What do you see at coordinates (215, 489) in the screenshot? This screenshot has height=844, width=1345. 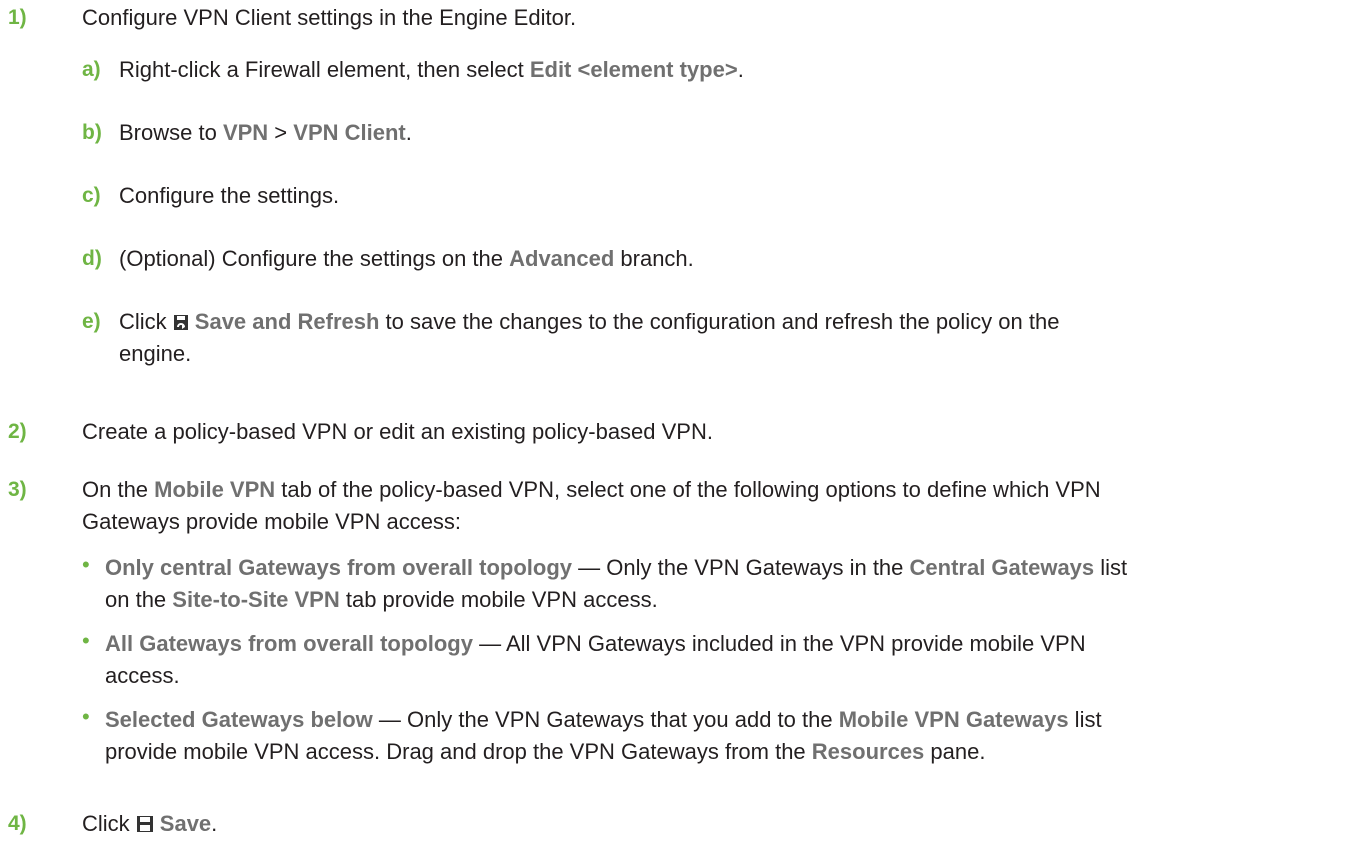 I see `ui-label: Mobile VPN` at bounding box center [215, 489].